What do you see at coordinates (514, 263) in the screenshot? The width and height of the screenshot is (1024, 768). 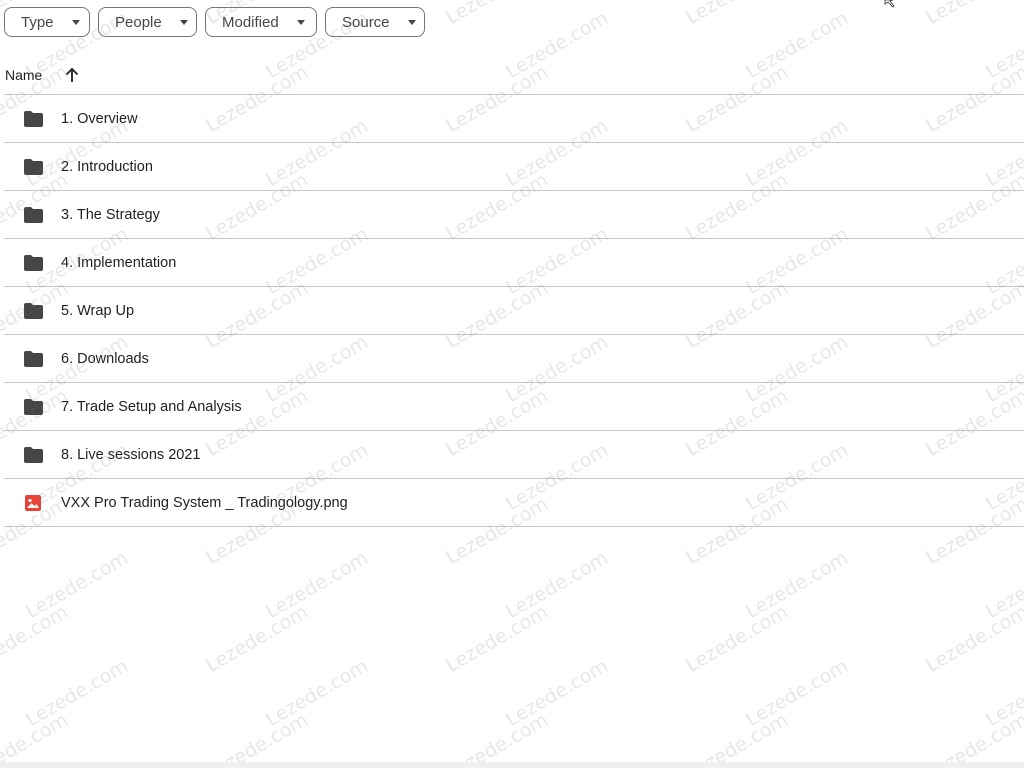 I see `file-row: 4. Implementation` at bounding box center [514, 263].